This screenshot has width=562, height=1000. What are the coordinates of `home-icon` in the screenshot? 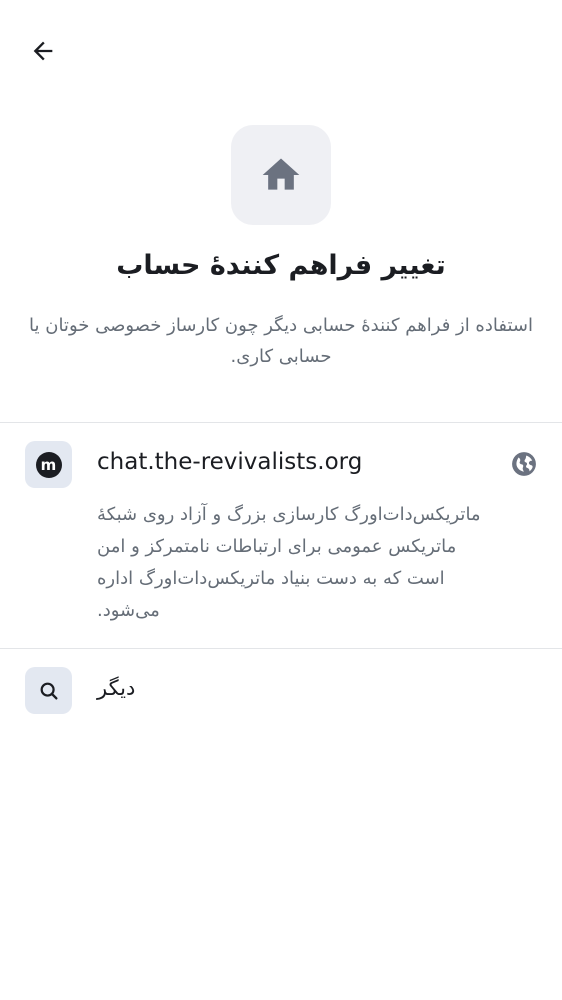 It's located at (281, 174).